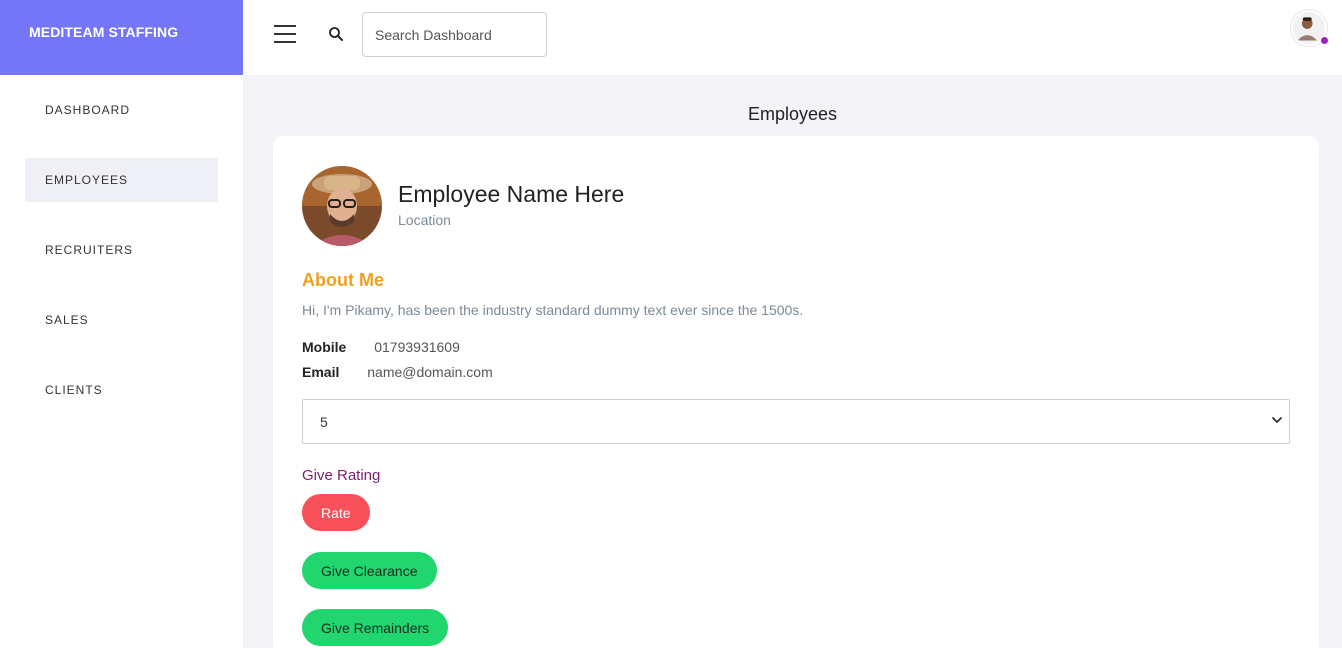 This screenshot has height=648, width=1342. I want to click on about-heading: About Me, so click(343, 280).